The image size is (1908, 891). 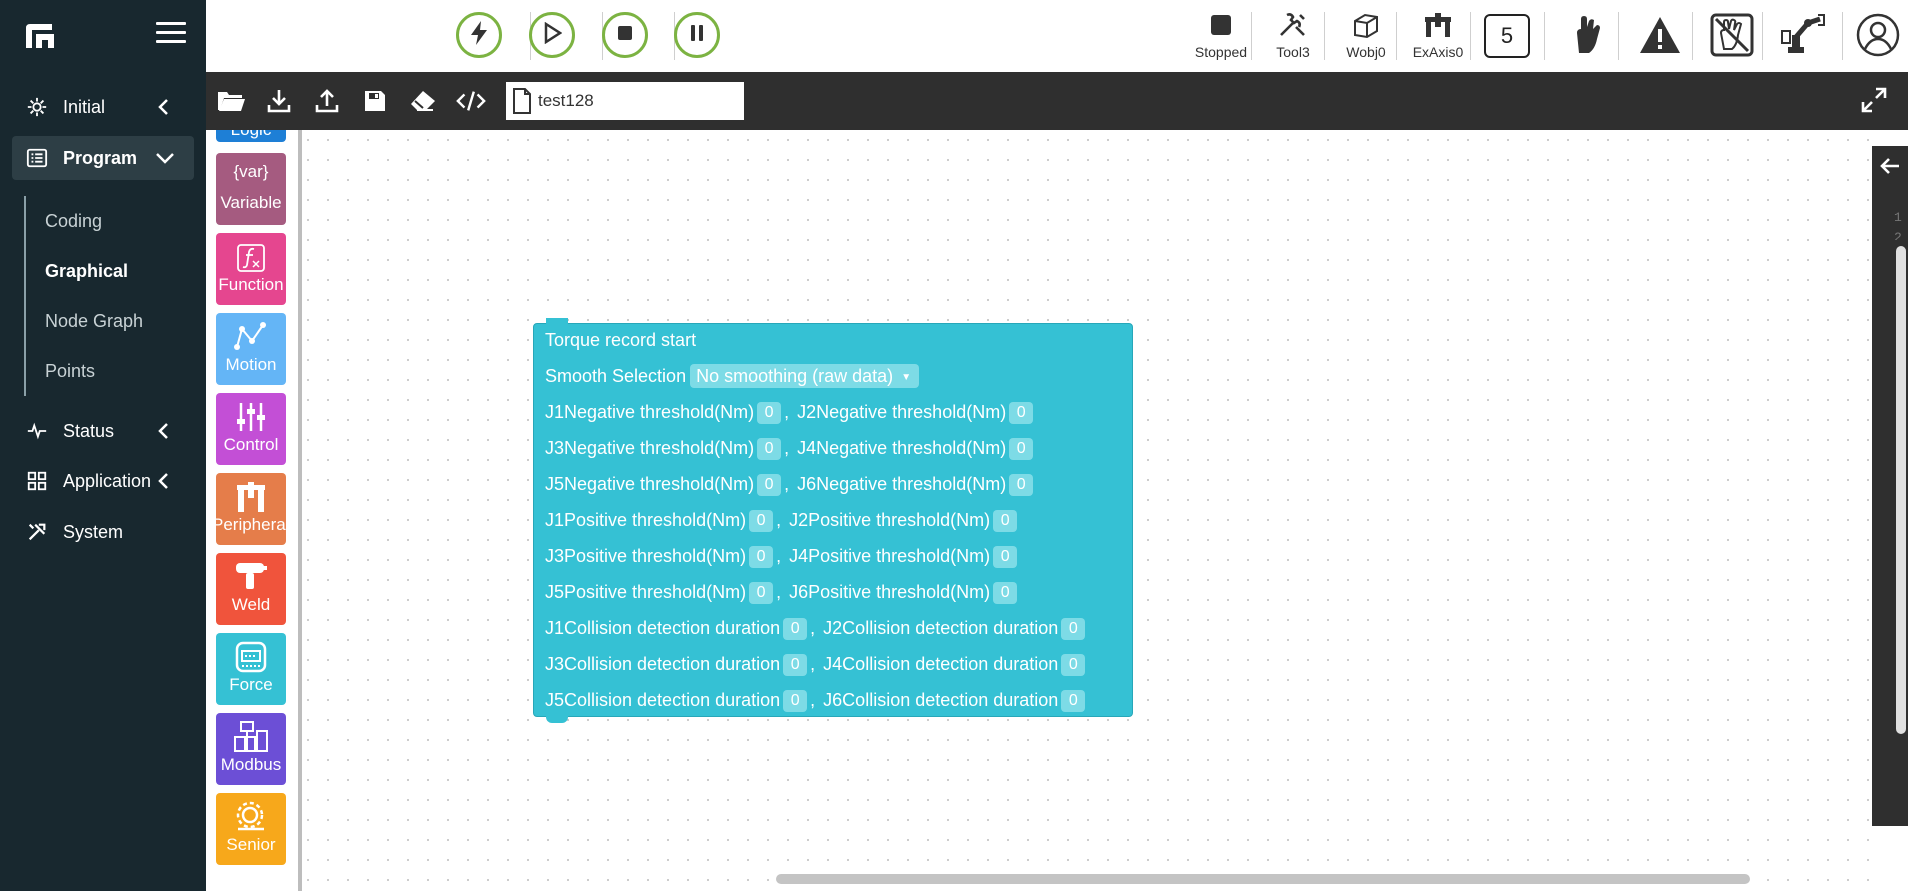 I want to click on warning-button, so click(x=1660, y=39).